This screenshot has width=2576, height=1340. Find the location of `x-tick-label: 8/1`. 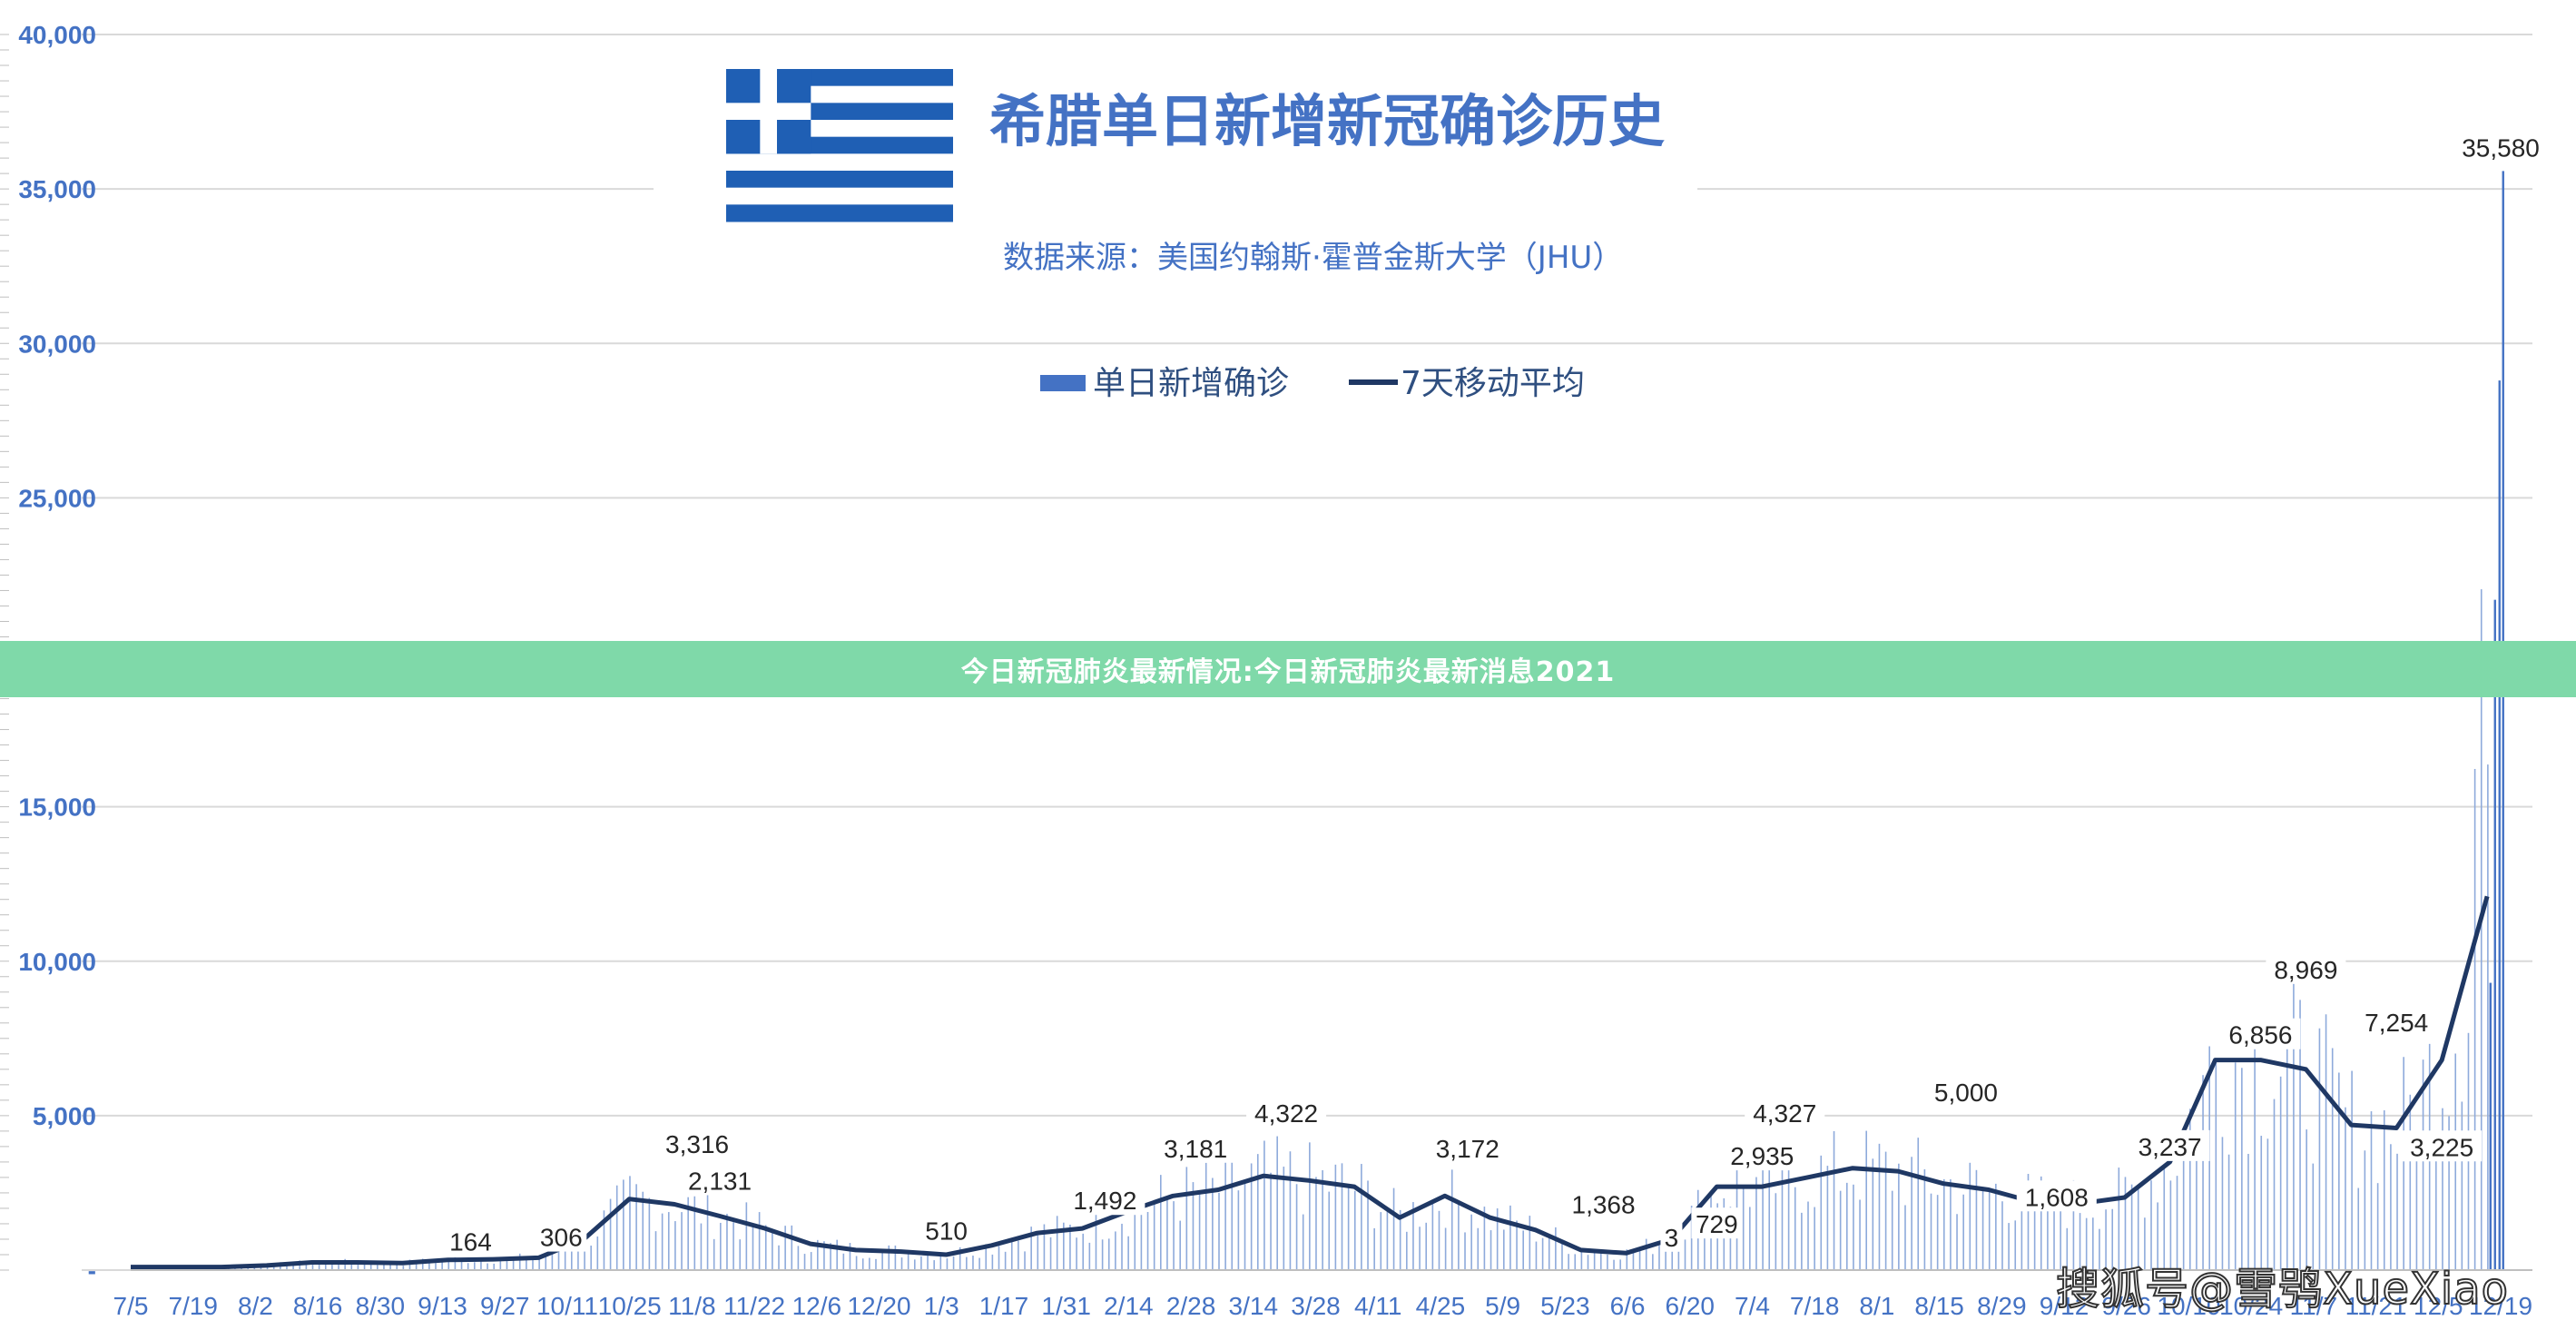

x-tick-label: 8/1 is located at coordinates (1876, 1306).